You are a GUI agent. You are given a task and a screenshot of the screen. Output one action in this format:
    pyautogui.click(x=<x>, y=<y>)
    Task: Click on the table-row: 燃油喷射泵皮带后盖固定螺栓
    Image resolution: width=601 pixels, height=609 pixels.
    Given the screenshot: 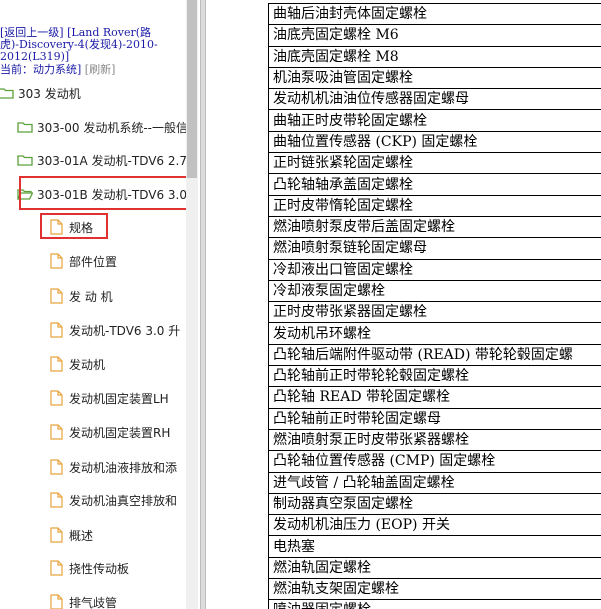 What is the action you would take?
    pyautogui.click(x=434, y=227)
    